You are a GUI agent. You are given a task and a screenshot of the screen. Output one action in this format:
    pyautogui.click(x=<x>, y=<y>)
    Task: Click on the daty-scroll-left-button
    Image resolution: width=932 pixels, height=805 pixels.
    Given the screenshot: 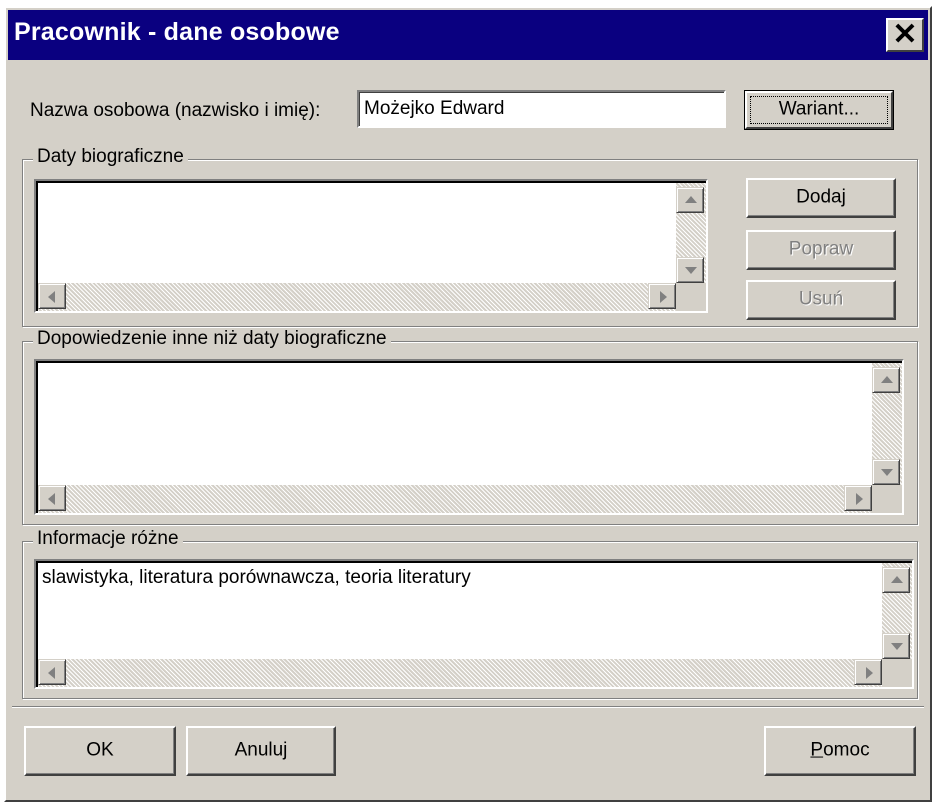 What is the action you would take?
    pyautogui.click(x=52, y=296)
    